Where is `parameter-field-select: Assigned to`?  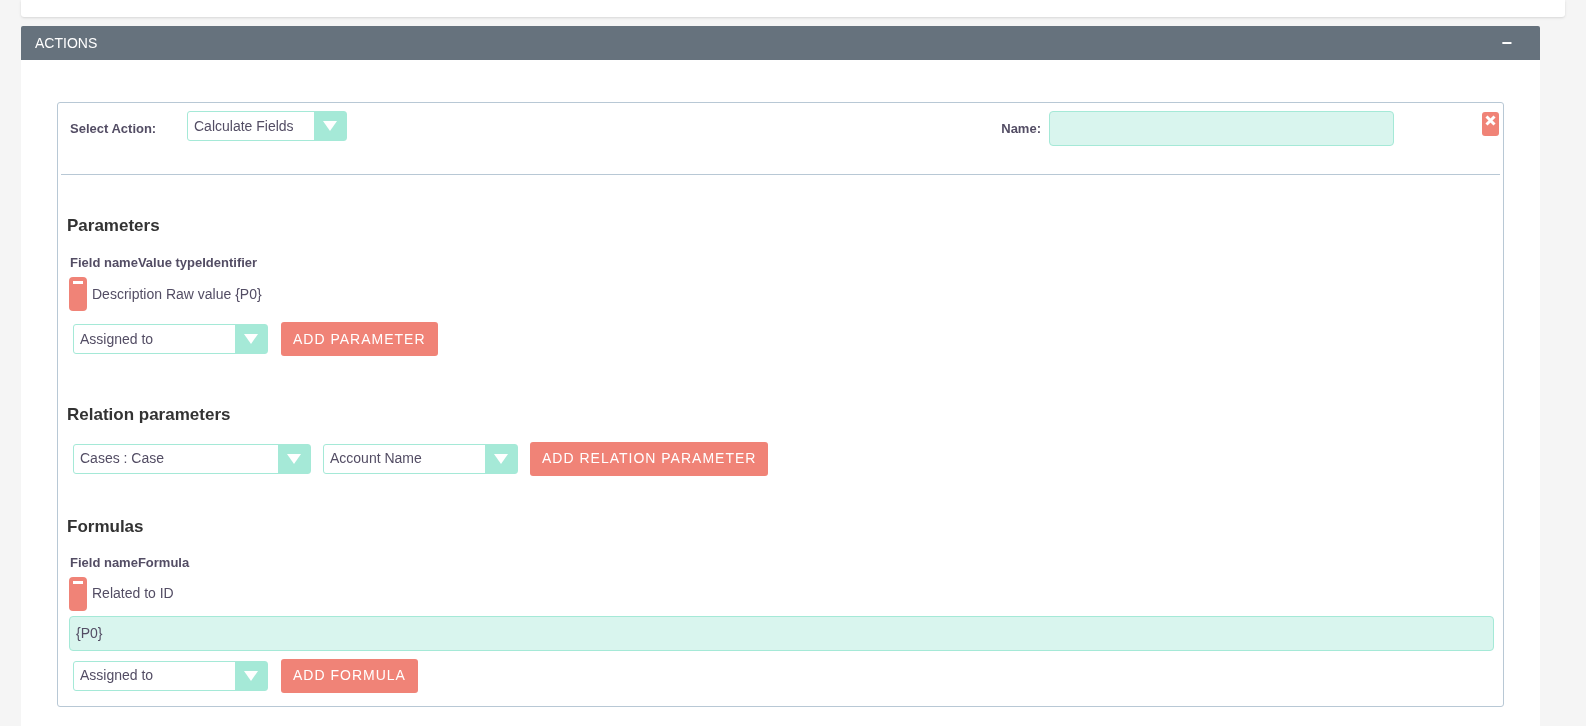
parameter-field-select: Assigned to is located at coordinates (170, 339).